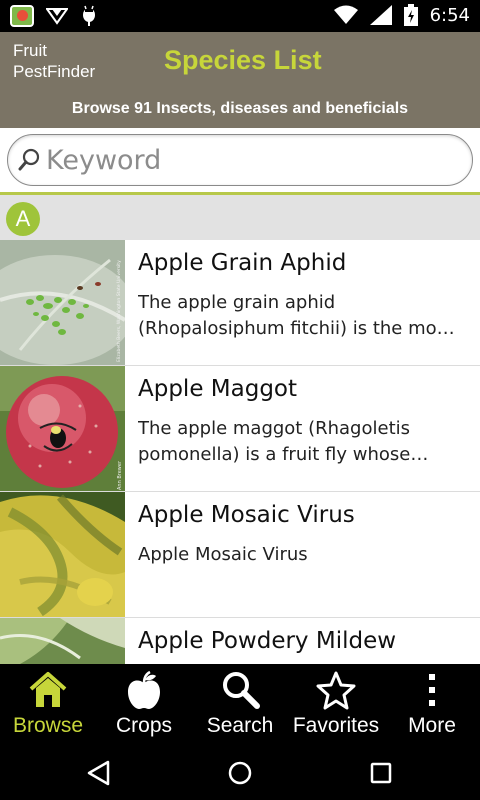  What do you see at coordinates (54, 71) in the screenshot?
I see `brand-line-2: PestFinder` at bounding box center [54, 71].